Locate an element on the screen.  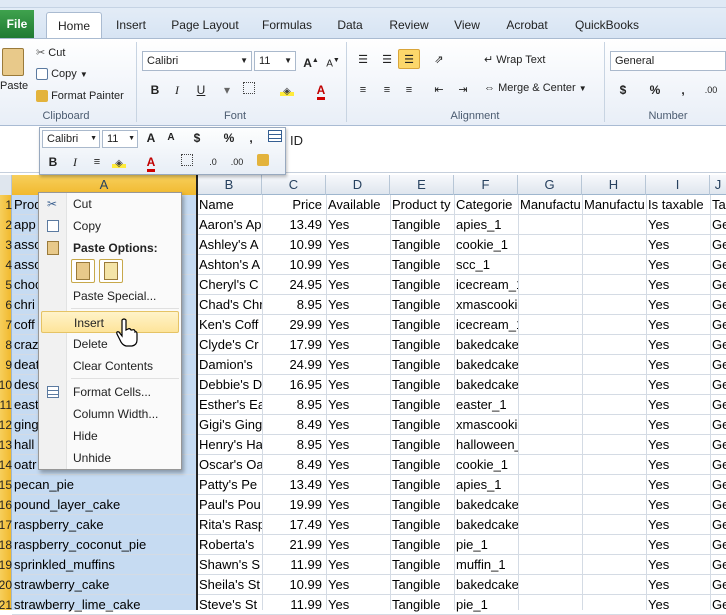
column-header-h: H is located at coordinates (614, 185).